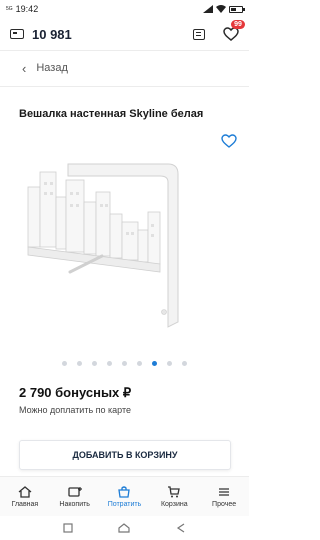 This screenshot has width=320, height=540. Describe the element at coordinates (124, 491) in the screenshot. I see `shop-icon` at that location.